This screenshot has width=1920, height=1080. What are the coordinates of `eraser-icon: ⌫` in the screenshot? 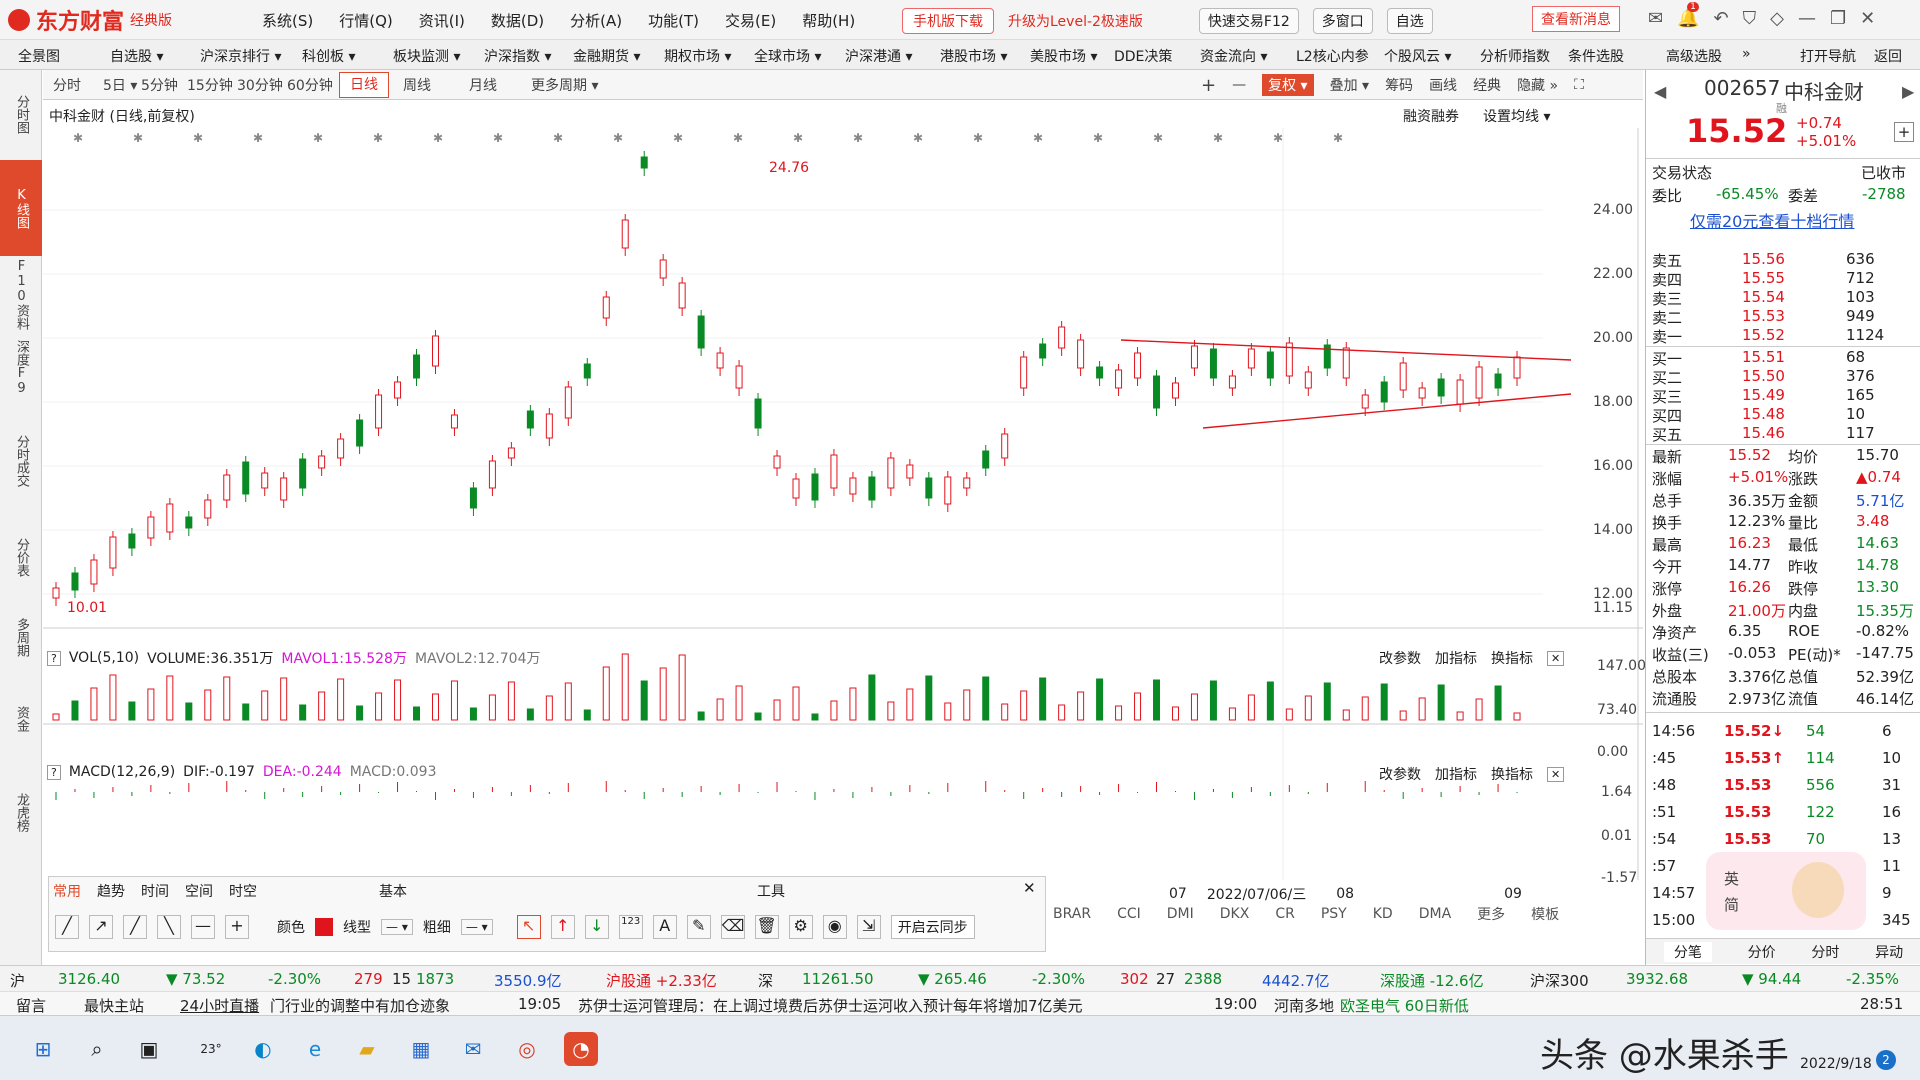 It's located at (732, 927).